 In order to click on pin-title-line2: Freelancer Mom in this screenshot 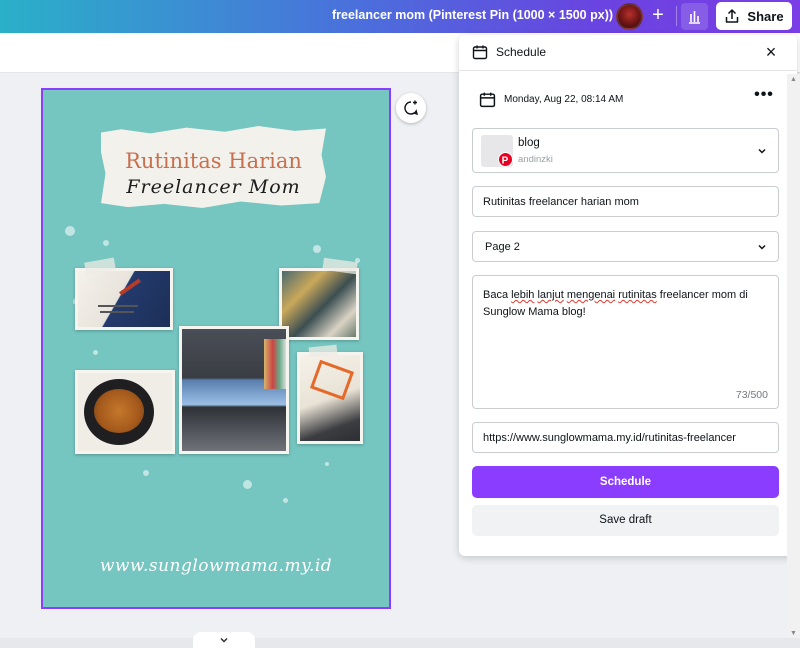, I will do `click(213, 187)`.